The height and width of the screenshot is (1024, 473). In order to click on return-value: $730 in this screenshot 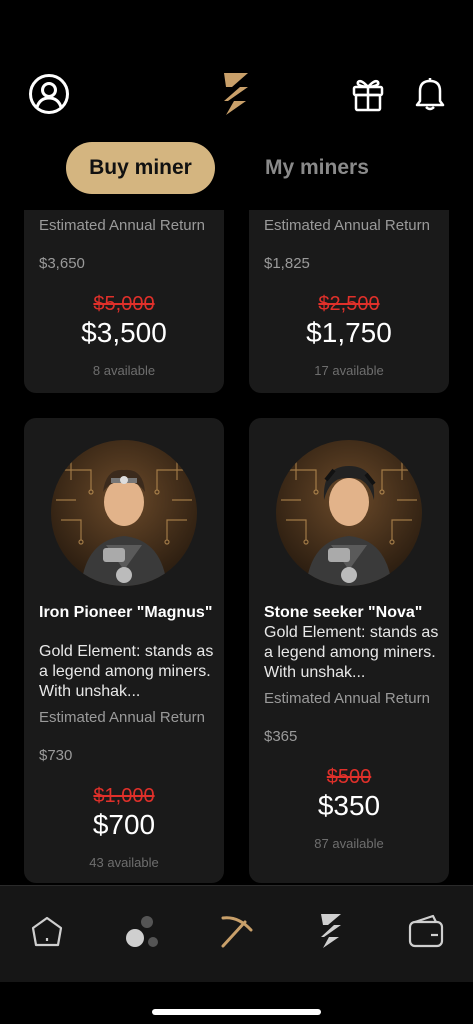, I will do `click(56, 755)`.